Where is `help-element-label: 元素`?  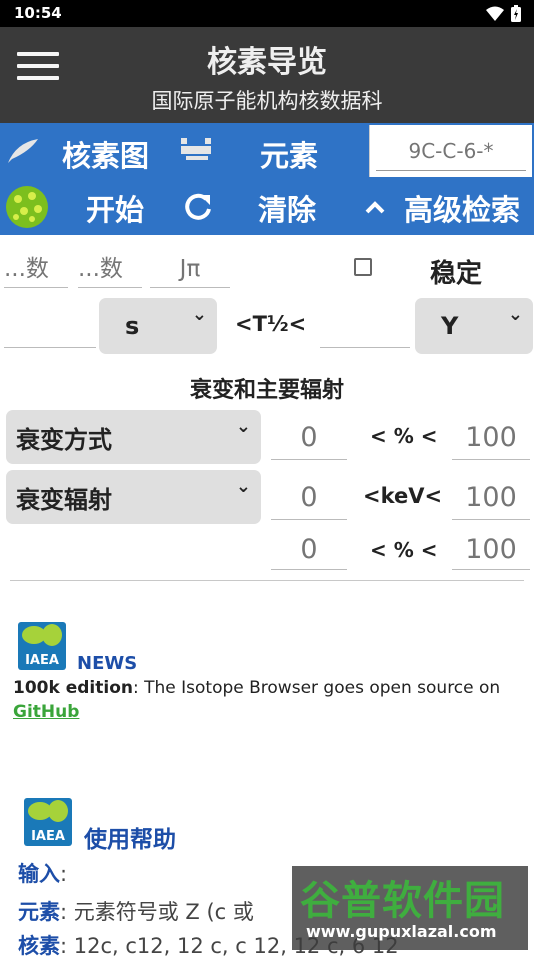 help-element-label: 元素 is located at coordinates (39, 912).